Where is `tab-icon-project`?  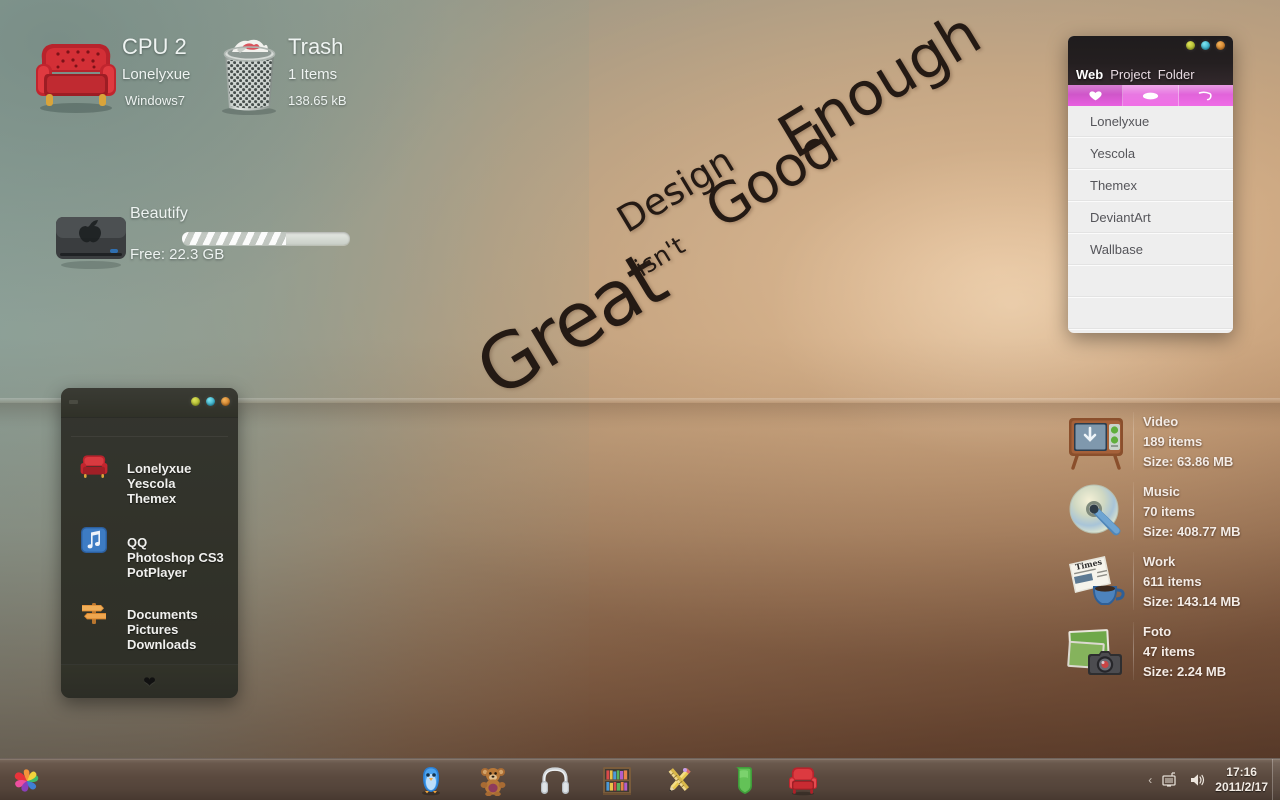 tab-icon-project is located at coordinates (1151, 95).